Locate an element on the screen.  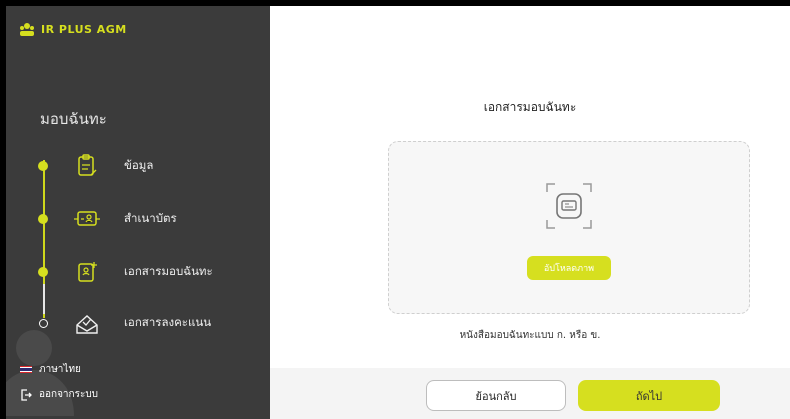
logout-icon is located at coordinates (26, 394).